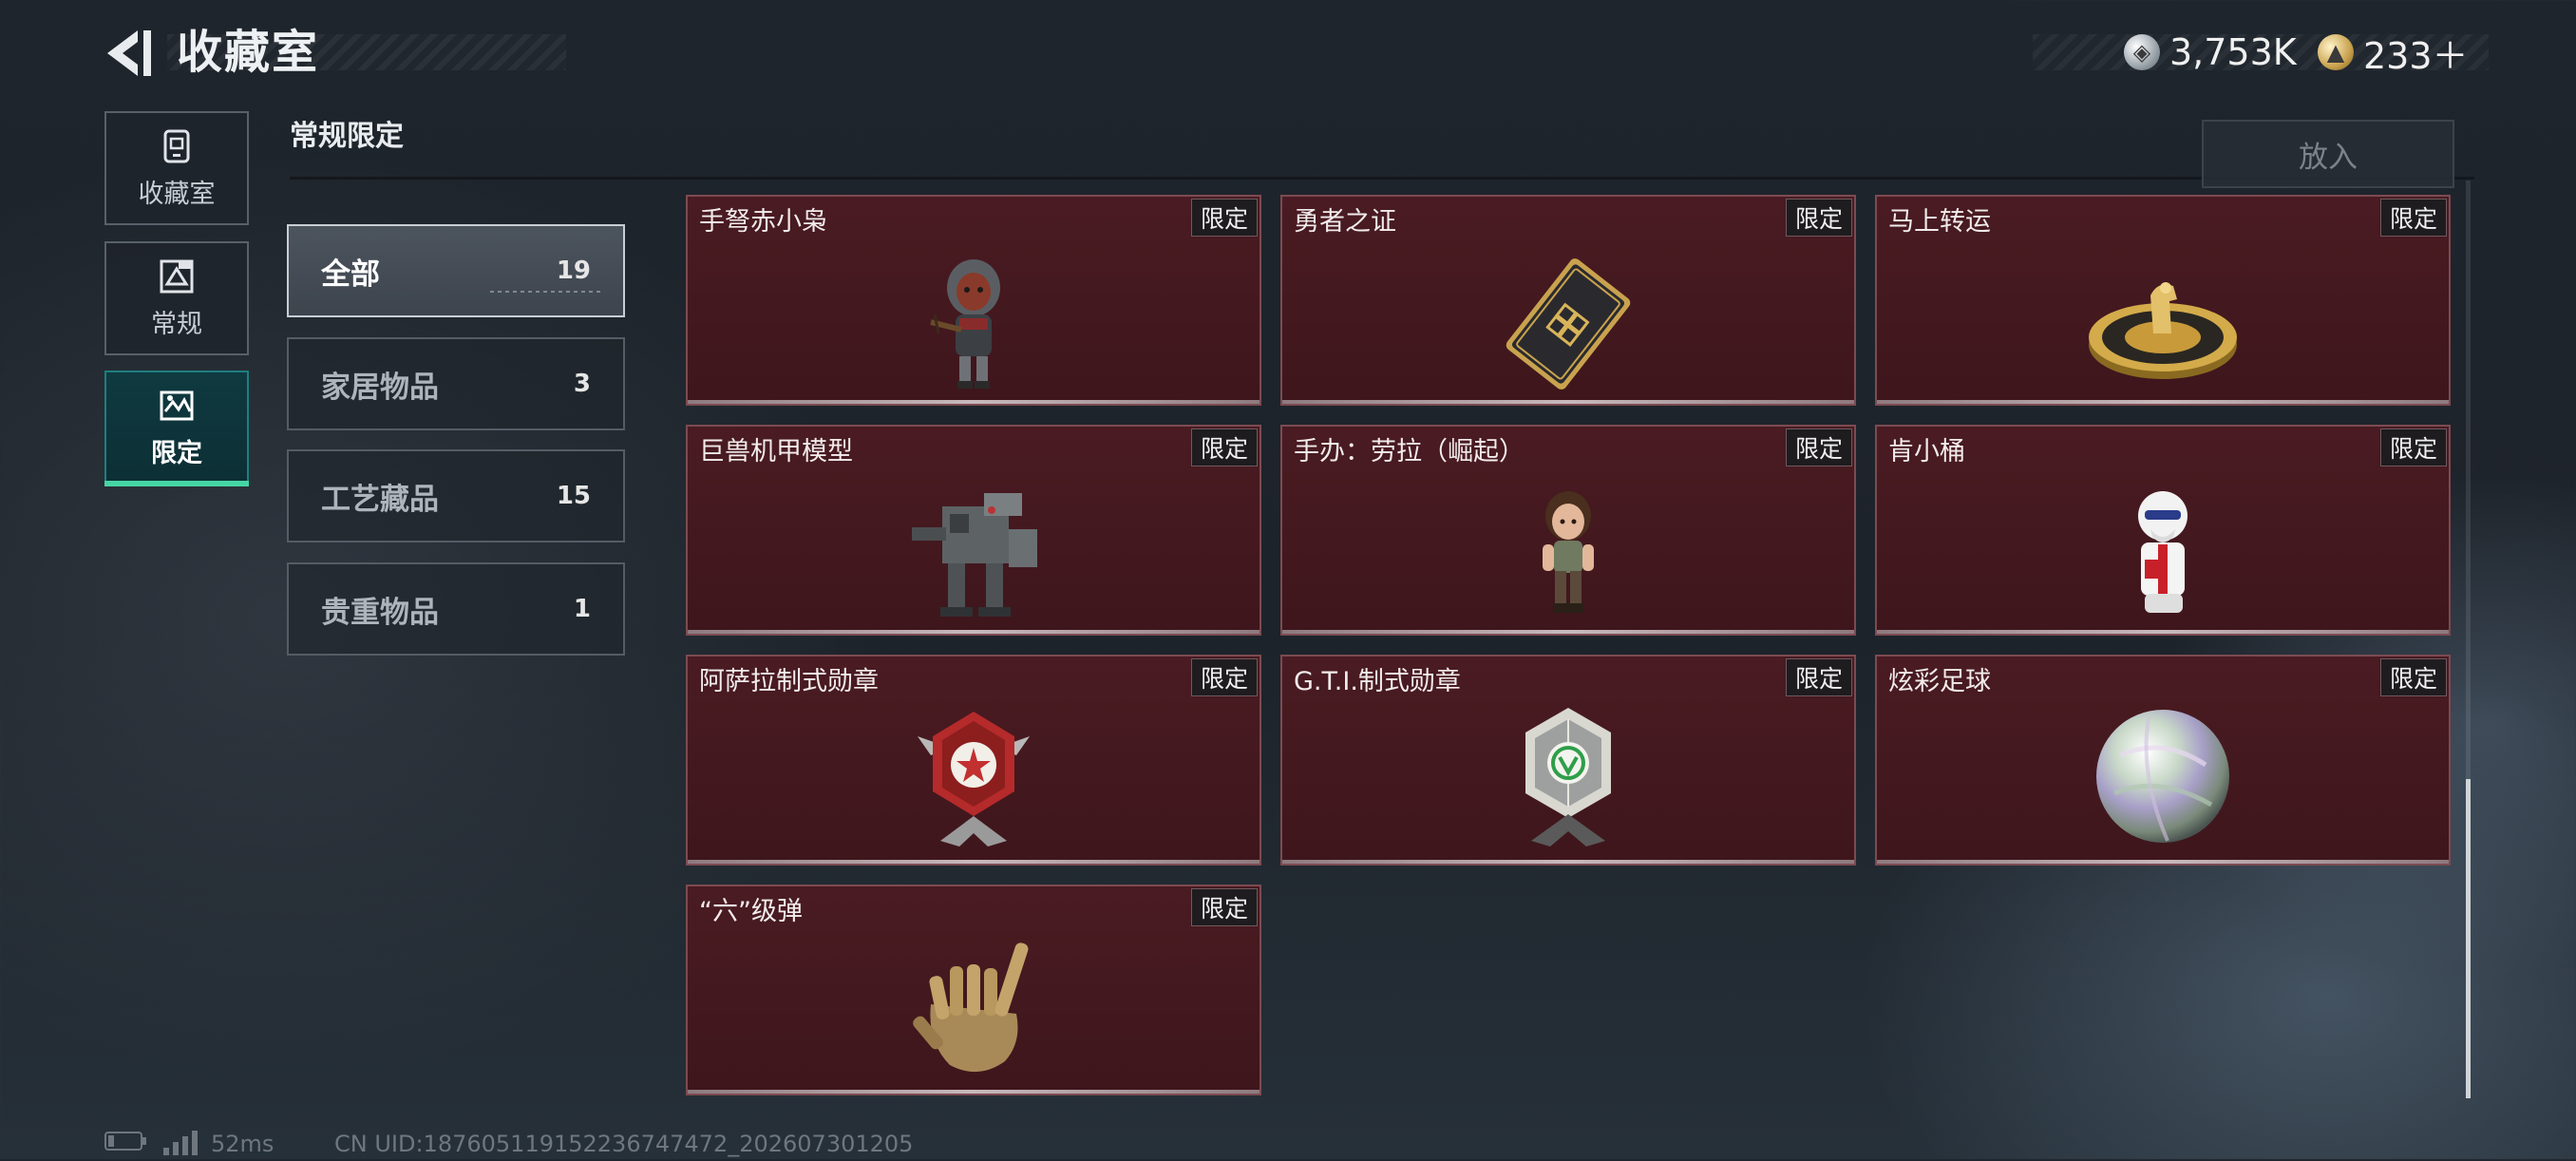 The height and width of the screenshot is (1161, 2576). Describe the element at coordinates (2416, 55) in the screenshot. I see `gold-value: 233＋` at that location.